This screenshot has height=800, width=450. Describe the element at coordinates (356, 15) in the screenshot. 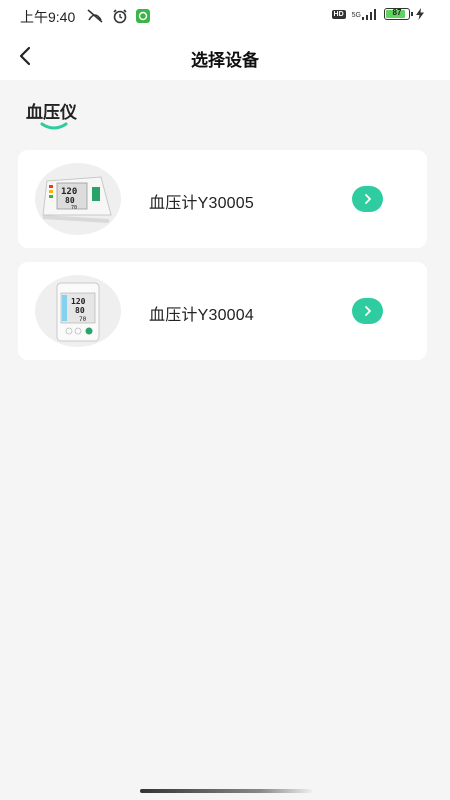

I see `network-type: 5G` at that location.